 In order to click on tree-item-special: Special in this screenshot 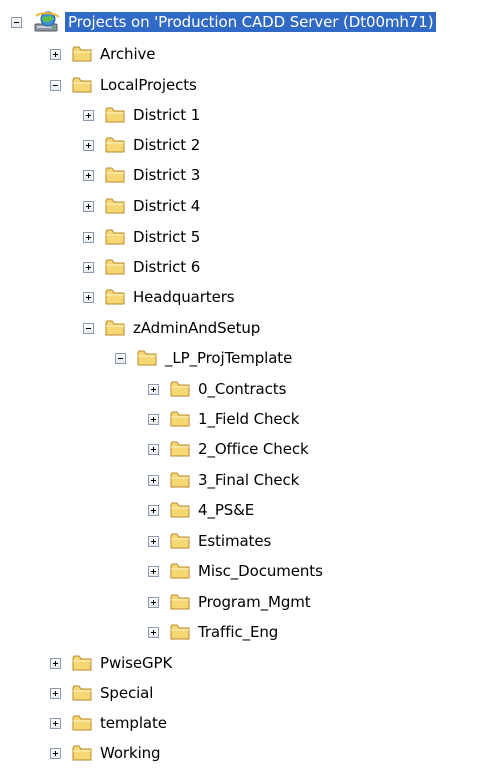, I will do `click(102, 693)`.